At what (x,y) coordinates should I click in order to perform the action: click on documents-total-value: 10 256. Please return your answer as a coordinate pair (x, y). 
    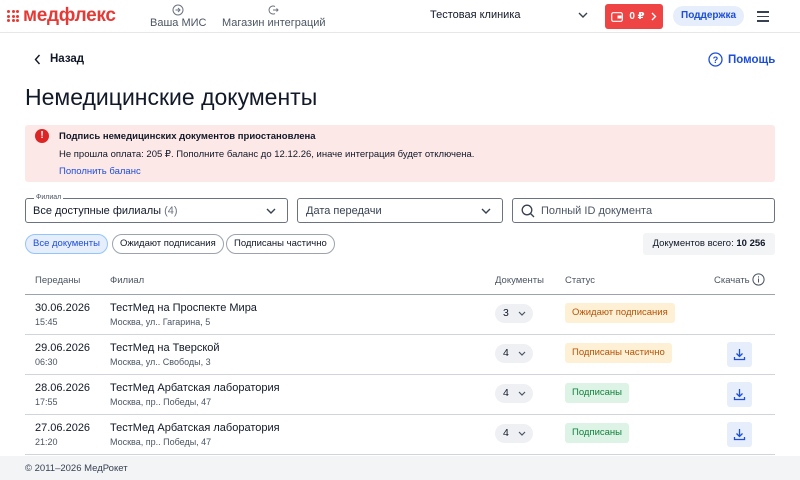
    Looking at the image, I should click on (751, 243).